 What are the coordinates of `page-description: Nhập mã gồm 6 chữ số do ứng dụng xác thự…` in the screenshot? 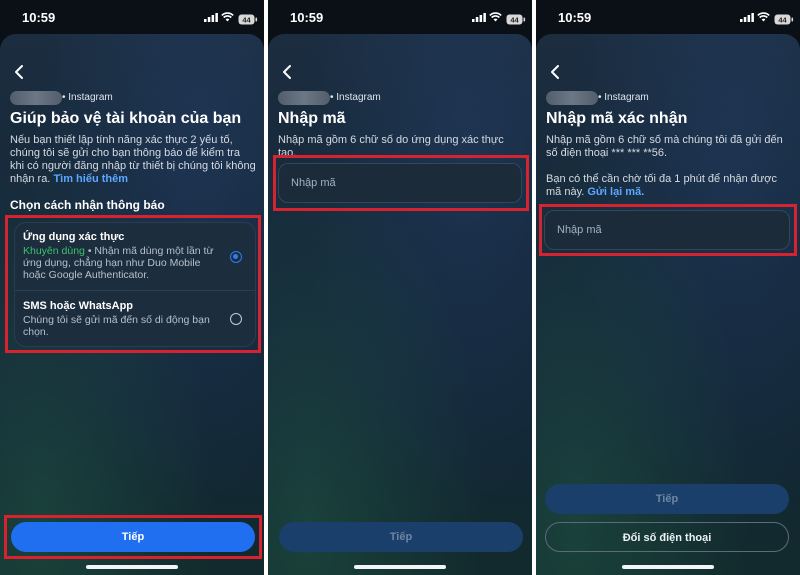 It's located at (391, 146).